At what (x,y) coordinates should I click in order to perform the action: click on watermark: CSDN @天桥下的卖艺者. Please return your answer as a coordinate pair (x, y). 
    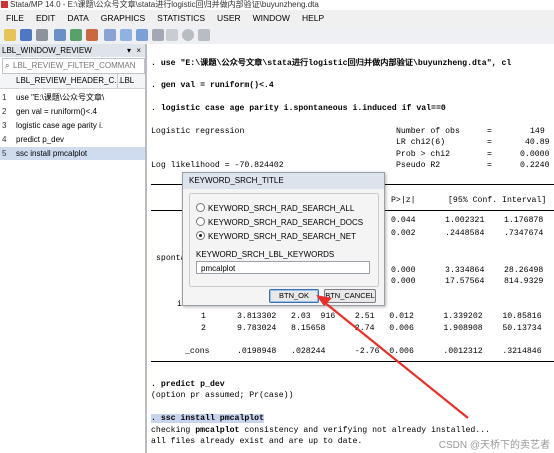
    Looking at the image, I should click on (494, 445).